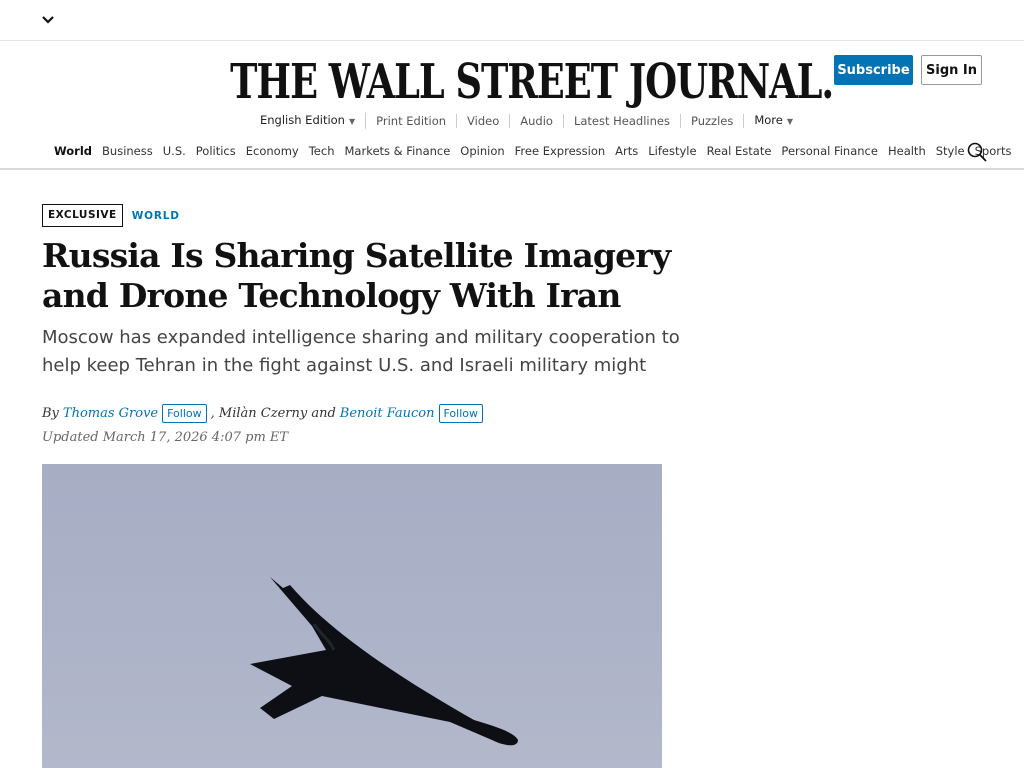  What do you see at coordinates (216, 151) in the screenshot?
I see `nav-politics: Politics` at bounding box center [216, 151].